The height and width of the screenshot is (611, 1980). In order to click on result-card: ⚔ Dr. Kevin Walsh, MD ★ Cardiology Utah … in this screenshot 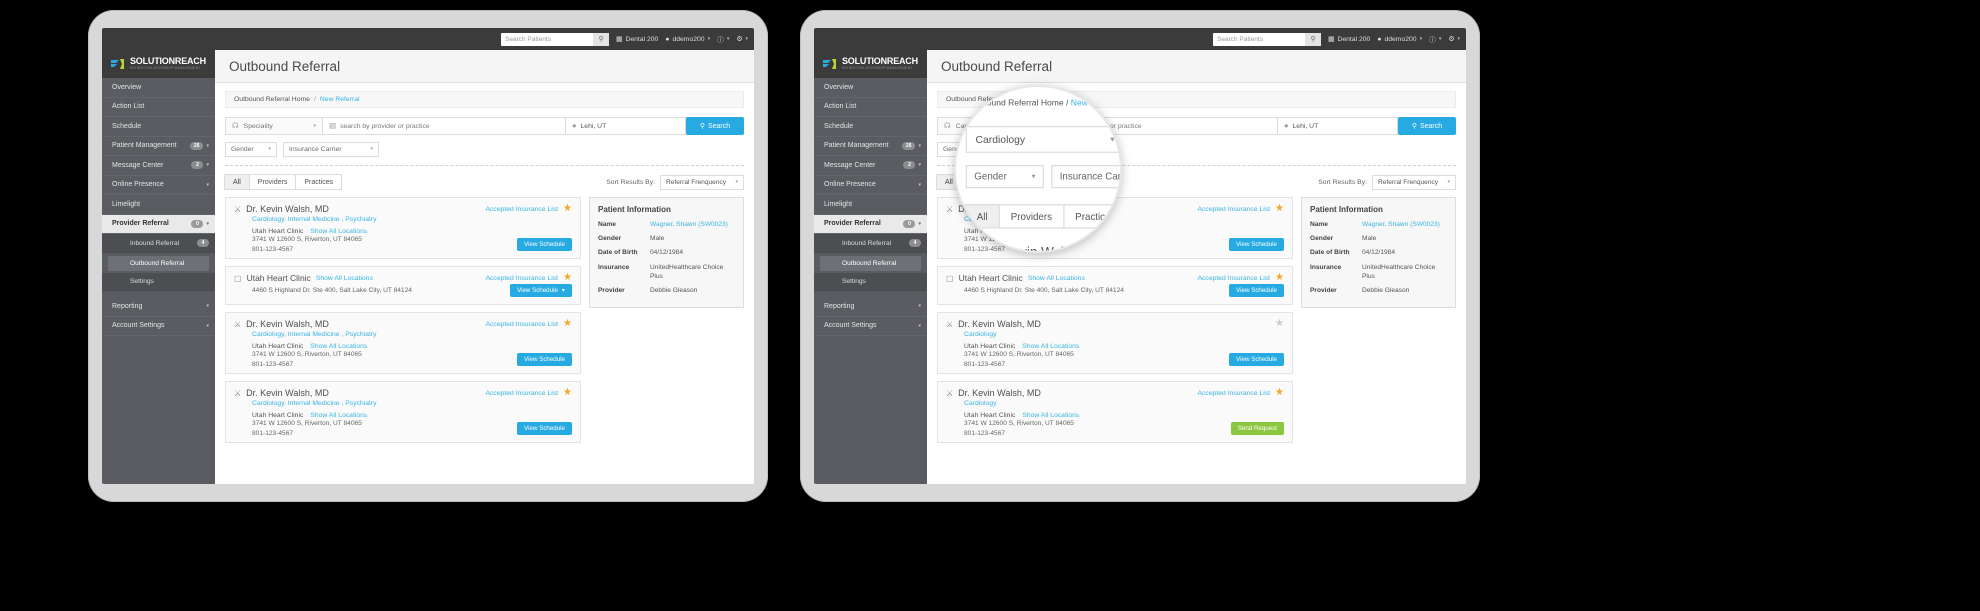, I will do `click(1115, 343)`.